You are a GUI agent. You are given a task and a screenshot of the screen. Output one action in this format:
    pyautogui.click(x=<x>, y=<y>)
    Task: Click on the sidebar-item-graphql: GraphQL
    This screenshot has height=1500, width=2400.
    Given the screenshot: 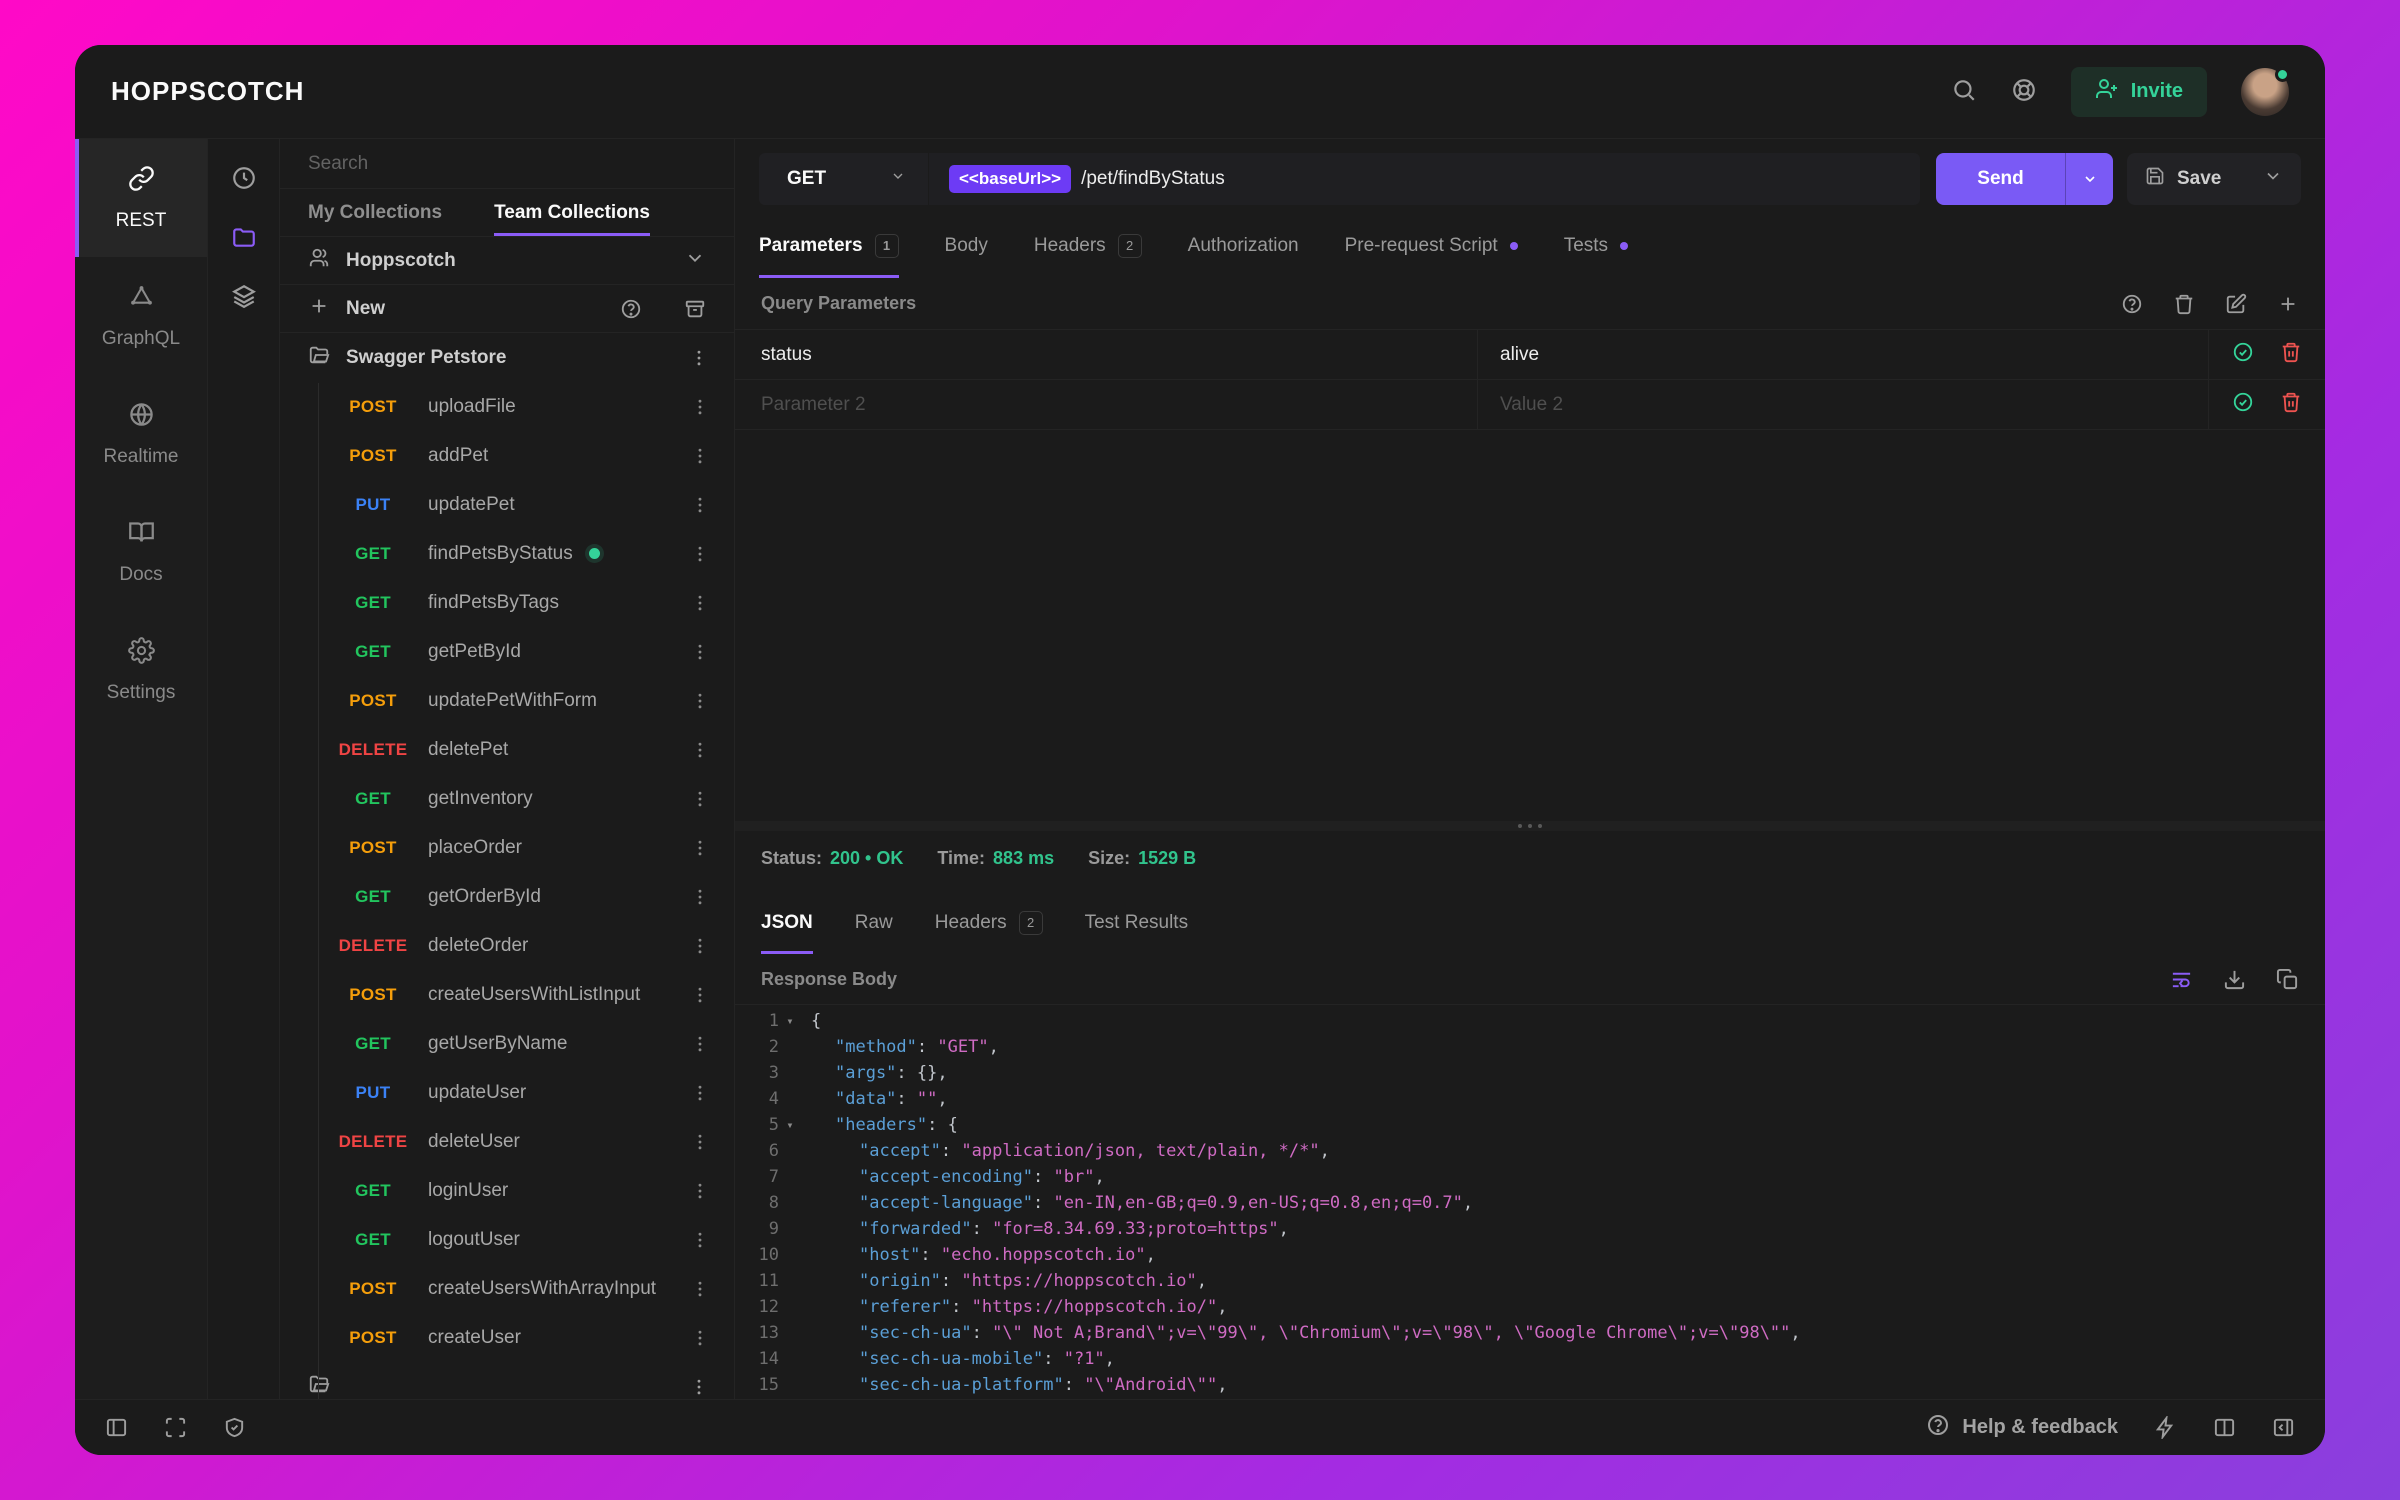 What is the action you would take?
    pyautogui.click(x=141, y=316)
    